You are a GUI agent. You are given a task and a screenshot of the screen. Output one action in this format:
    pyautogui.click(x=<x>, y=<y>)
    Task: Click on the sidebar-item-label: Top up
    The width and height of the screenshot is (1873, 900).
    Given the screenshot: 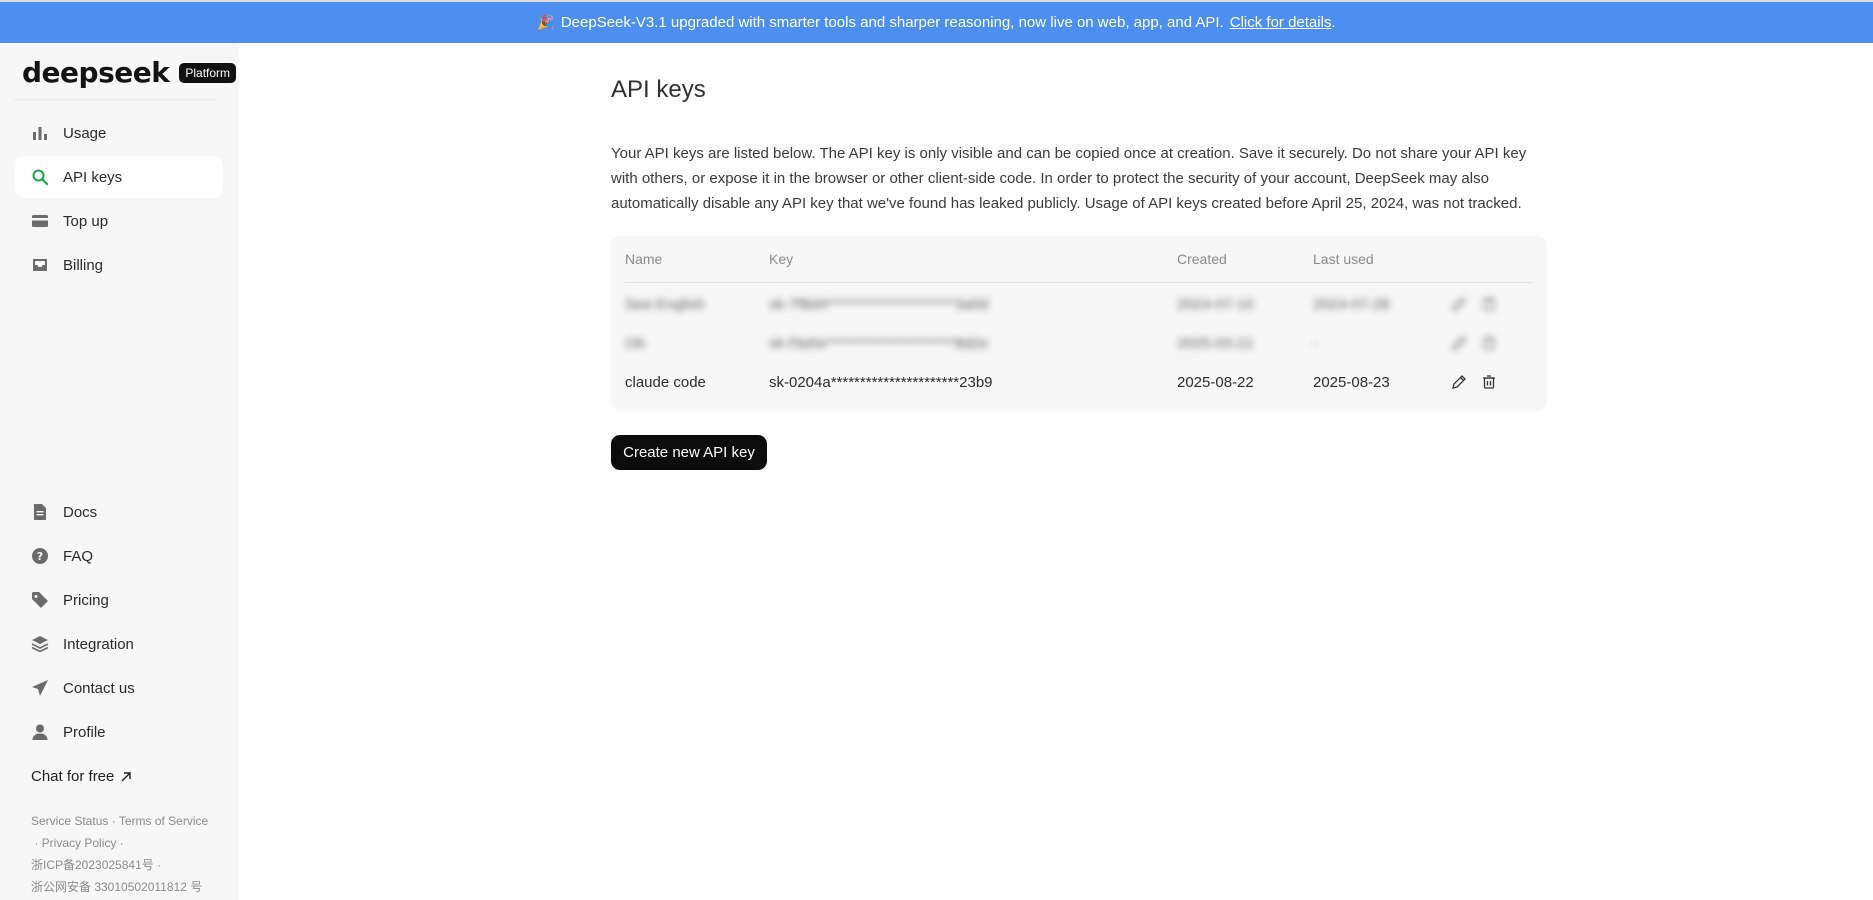 What is the action you would take?
    pyautogui.click(x=86, y=221)
    